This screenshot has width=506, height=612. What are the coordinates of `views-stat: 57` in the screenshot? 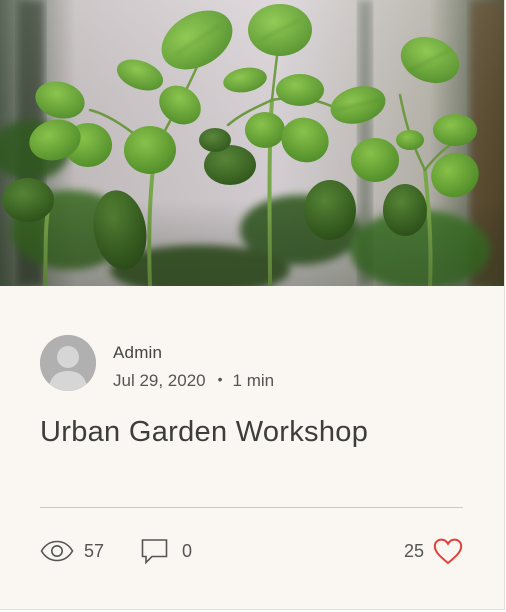 It's located at (72, 551).